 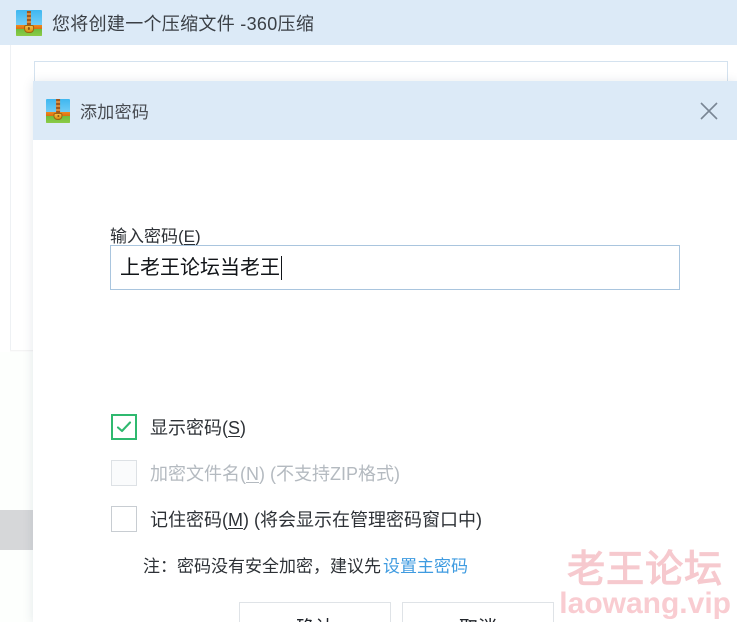 What do you see at coordinates (189, 520) in the screenshot?
I see `cb2-prefix: 记住密码(` at bounding box center [189, 520].